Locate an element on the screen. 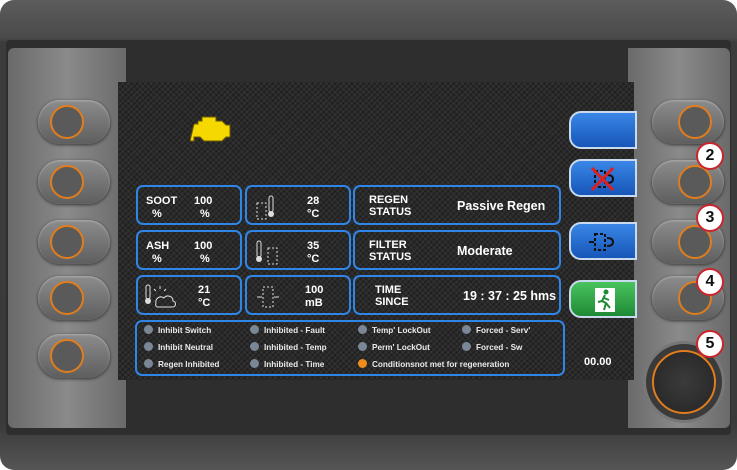 This screenshot has width=737, height=470. ash-panel: ASH 100 % % is located at coordinates (189, 250).